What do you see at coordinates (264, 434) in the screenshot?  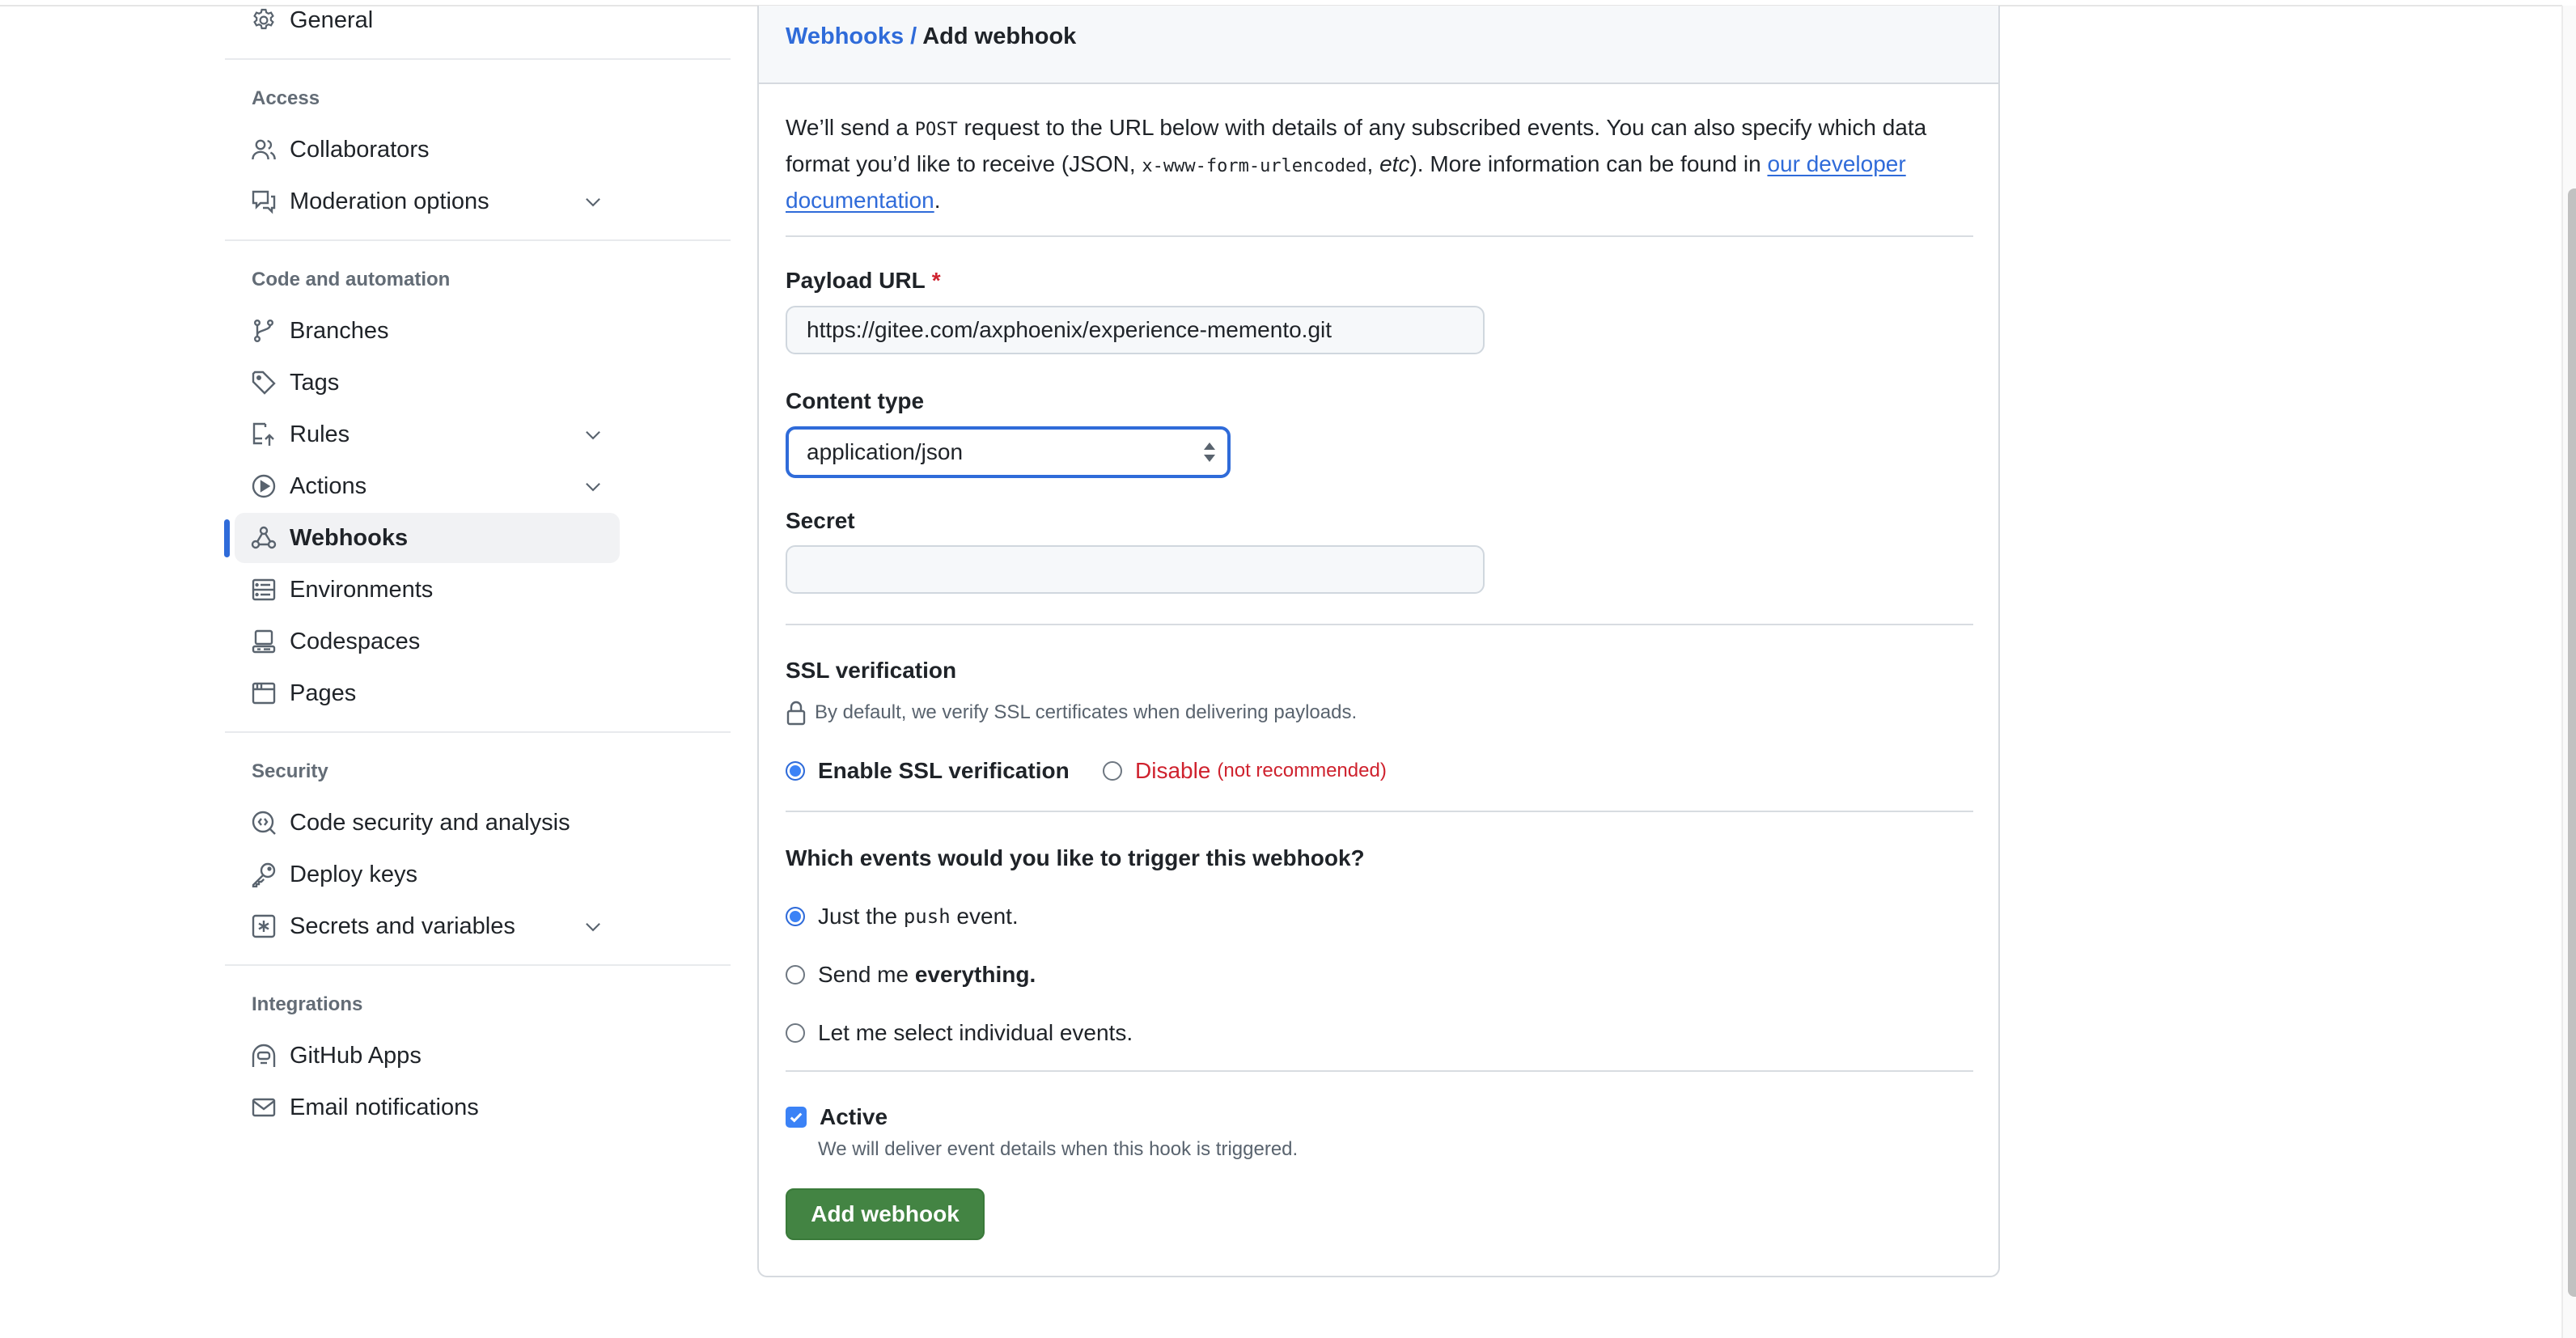 I see `repo-push-icon` at bounding box center [264, 434].